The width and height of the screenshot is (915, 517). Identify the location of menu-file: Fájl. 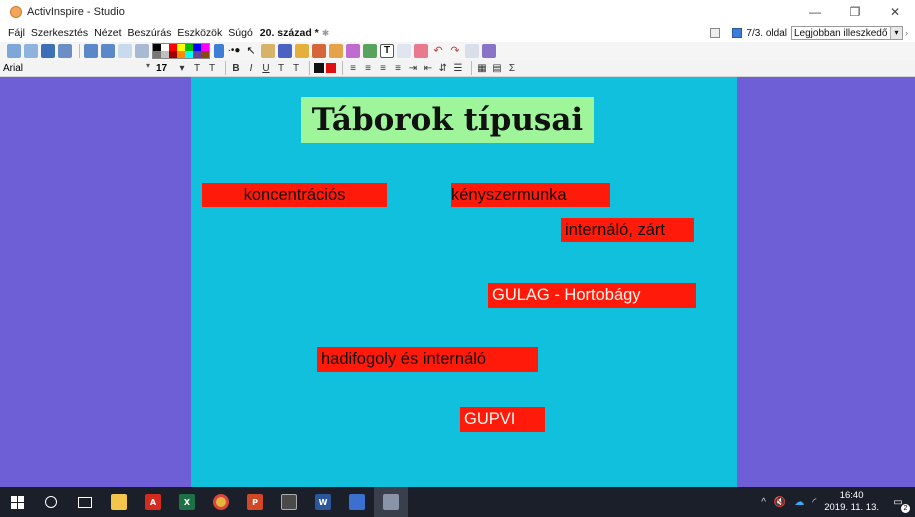
(14, 33).